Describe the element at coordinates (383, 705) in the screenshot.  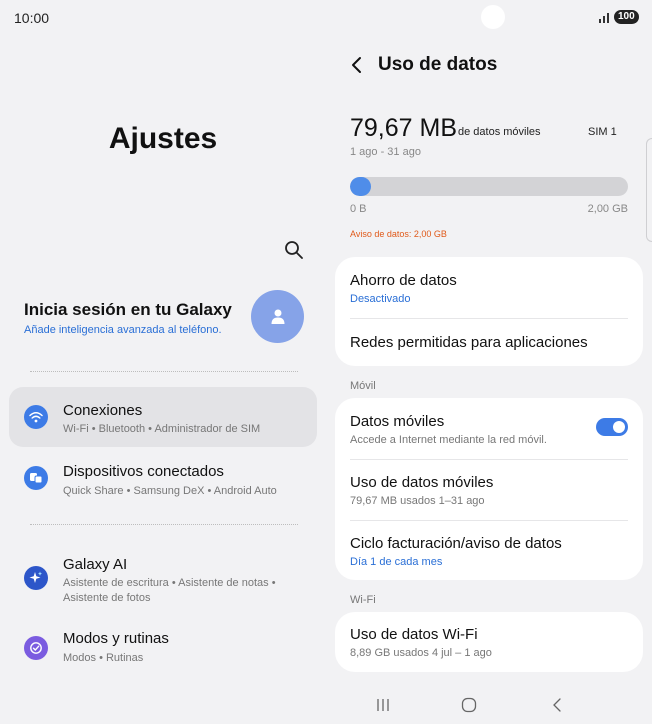
I see `recent-apps-icon` at that location.